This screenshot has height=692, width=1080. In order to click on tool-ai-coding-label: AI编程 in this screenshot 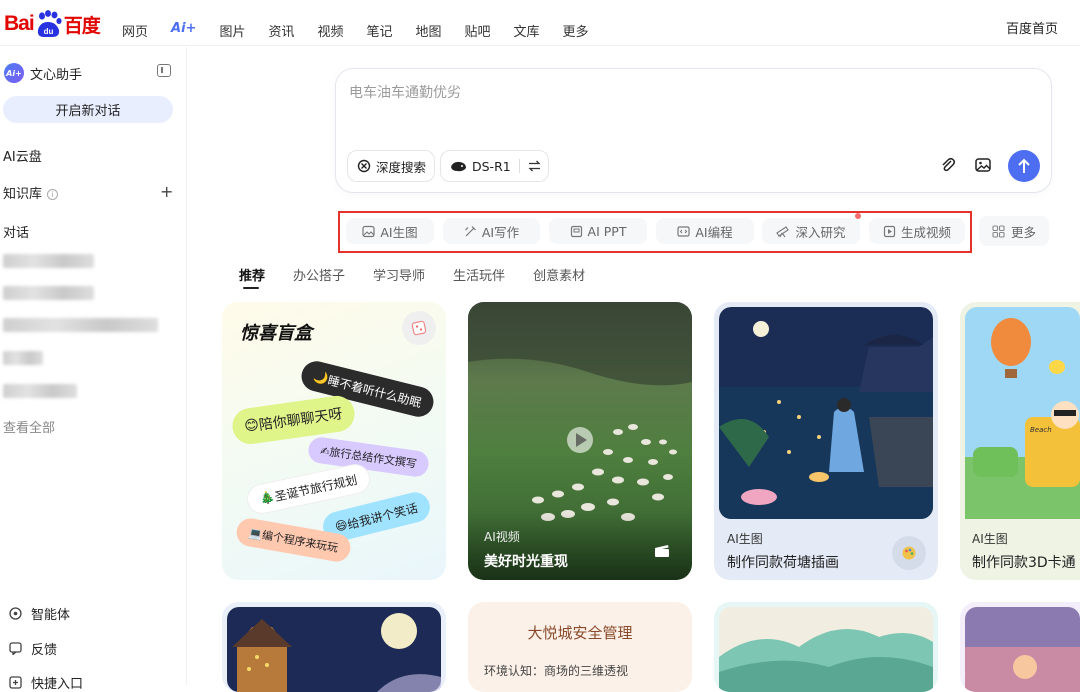, I will do `click(714, 232)`.